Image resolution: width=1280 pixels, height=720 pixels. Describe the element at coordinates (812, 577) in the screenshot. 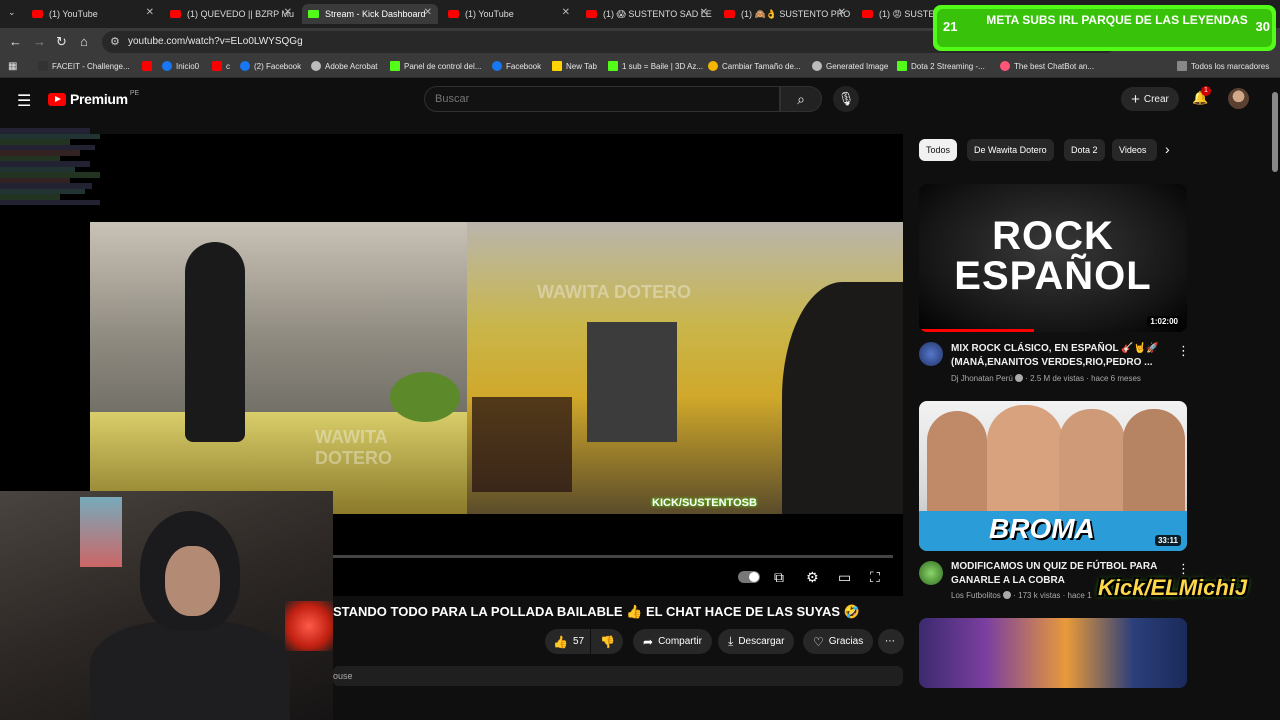

I see `settings-gear-icon: ⚙` at that location.